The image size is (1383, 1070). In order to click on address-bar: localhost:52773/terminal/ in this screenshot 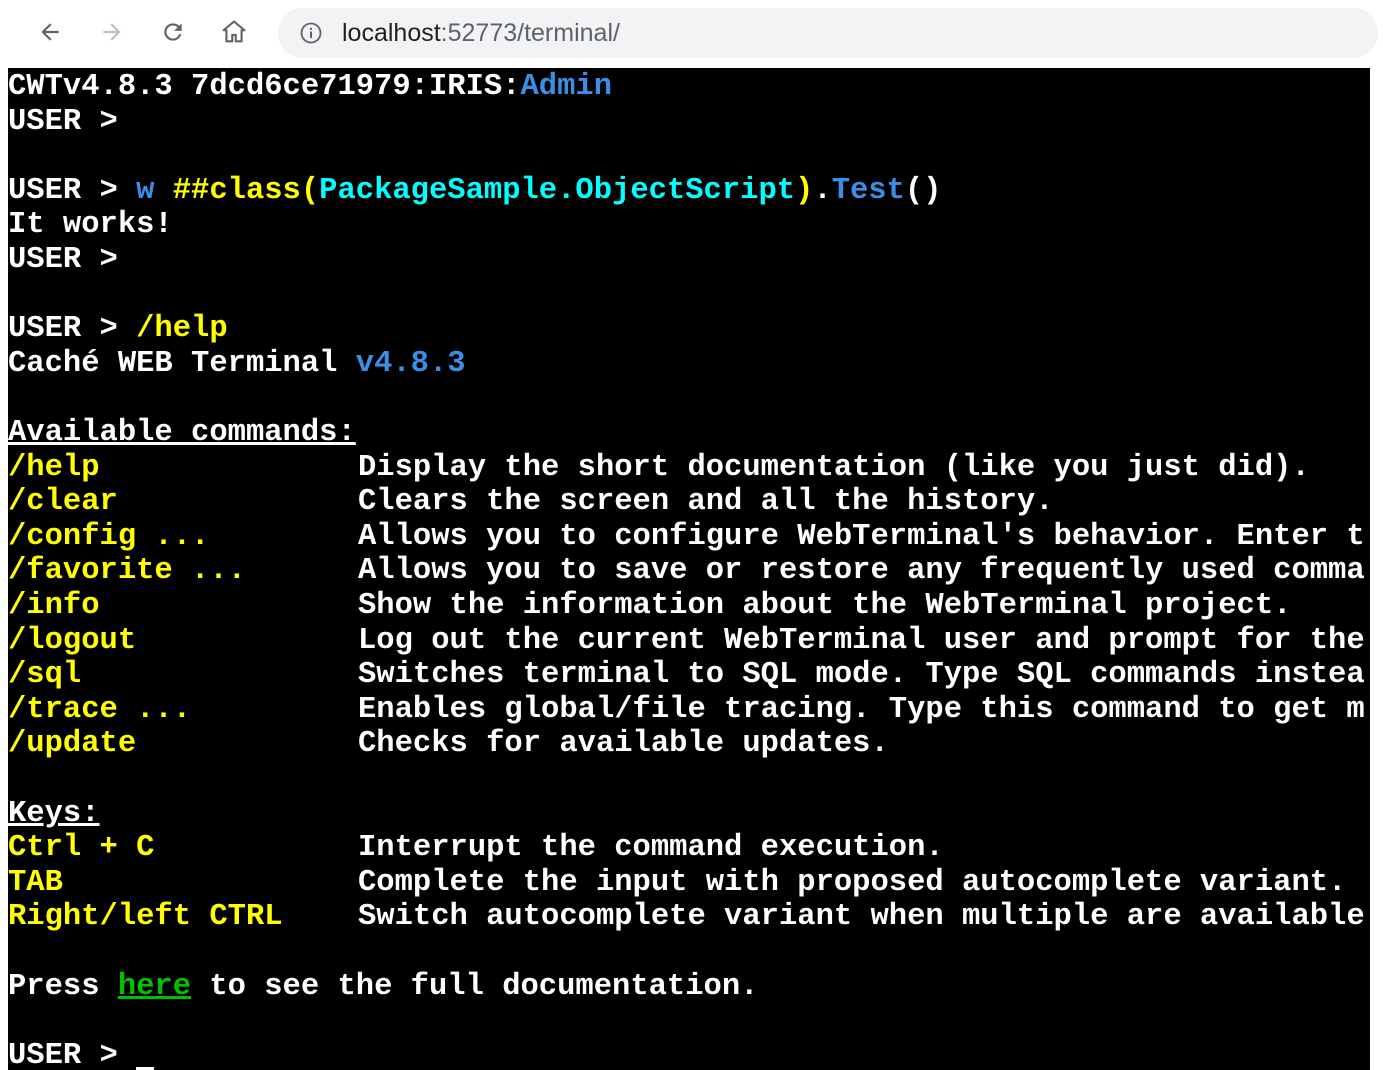, I will do `click(828, 33)`.